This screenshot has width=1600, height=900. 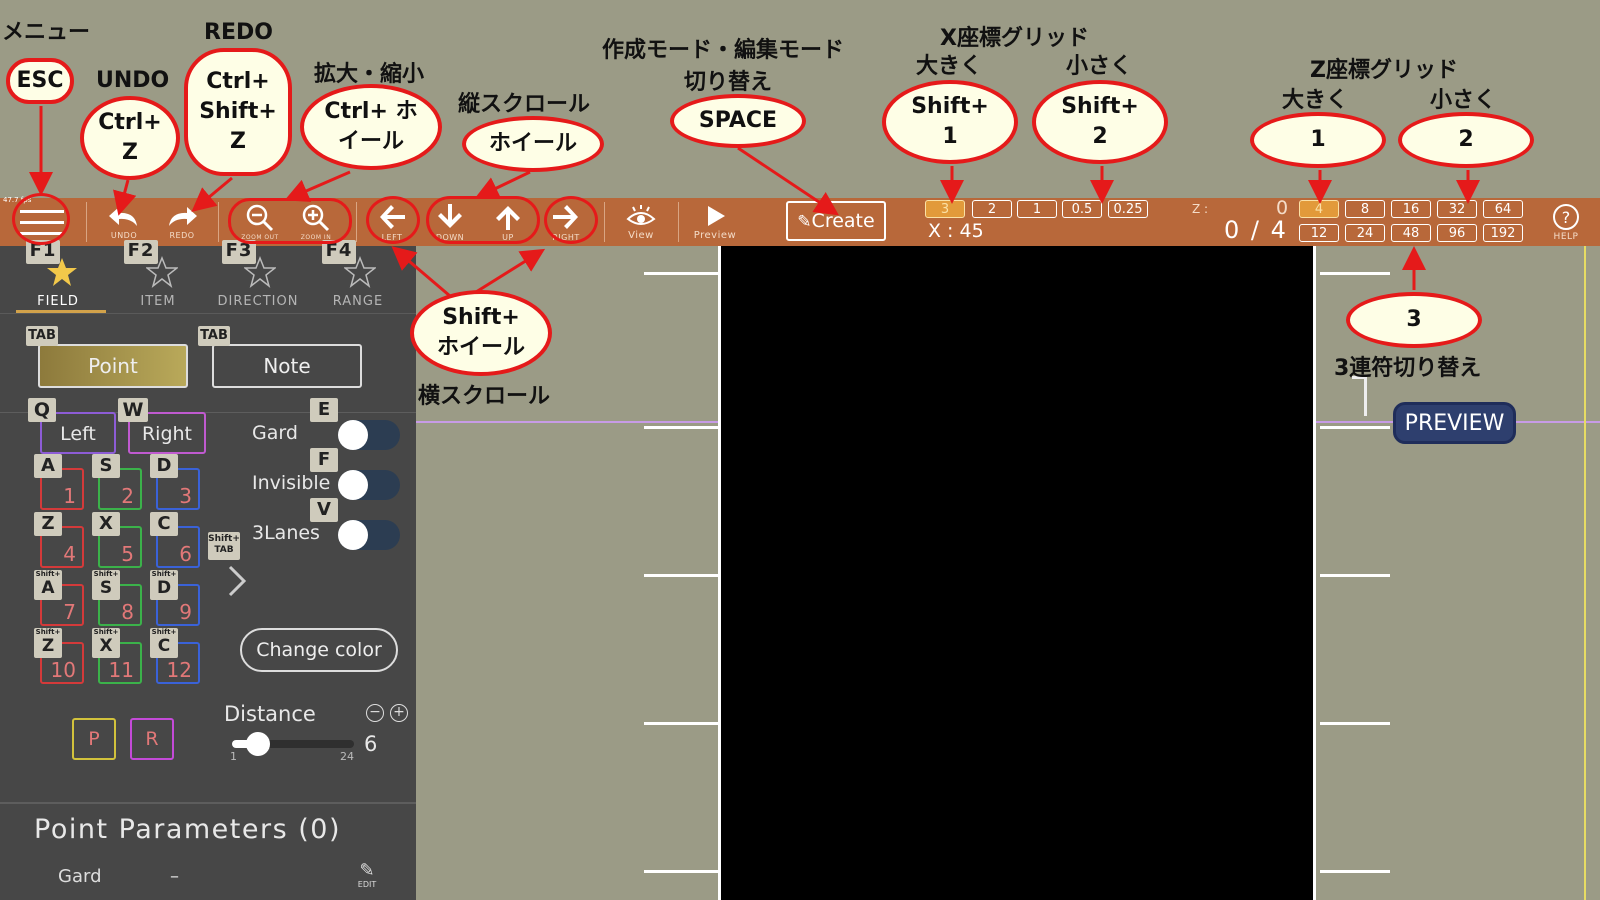 What do you see at coordinates (788, 181) in the screenshot?
I see `arrow-space` at bounding box center [788, 181].